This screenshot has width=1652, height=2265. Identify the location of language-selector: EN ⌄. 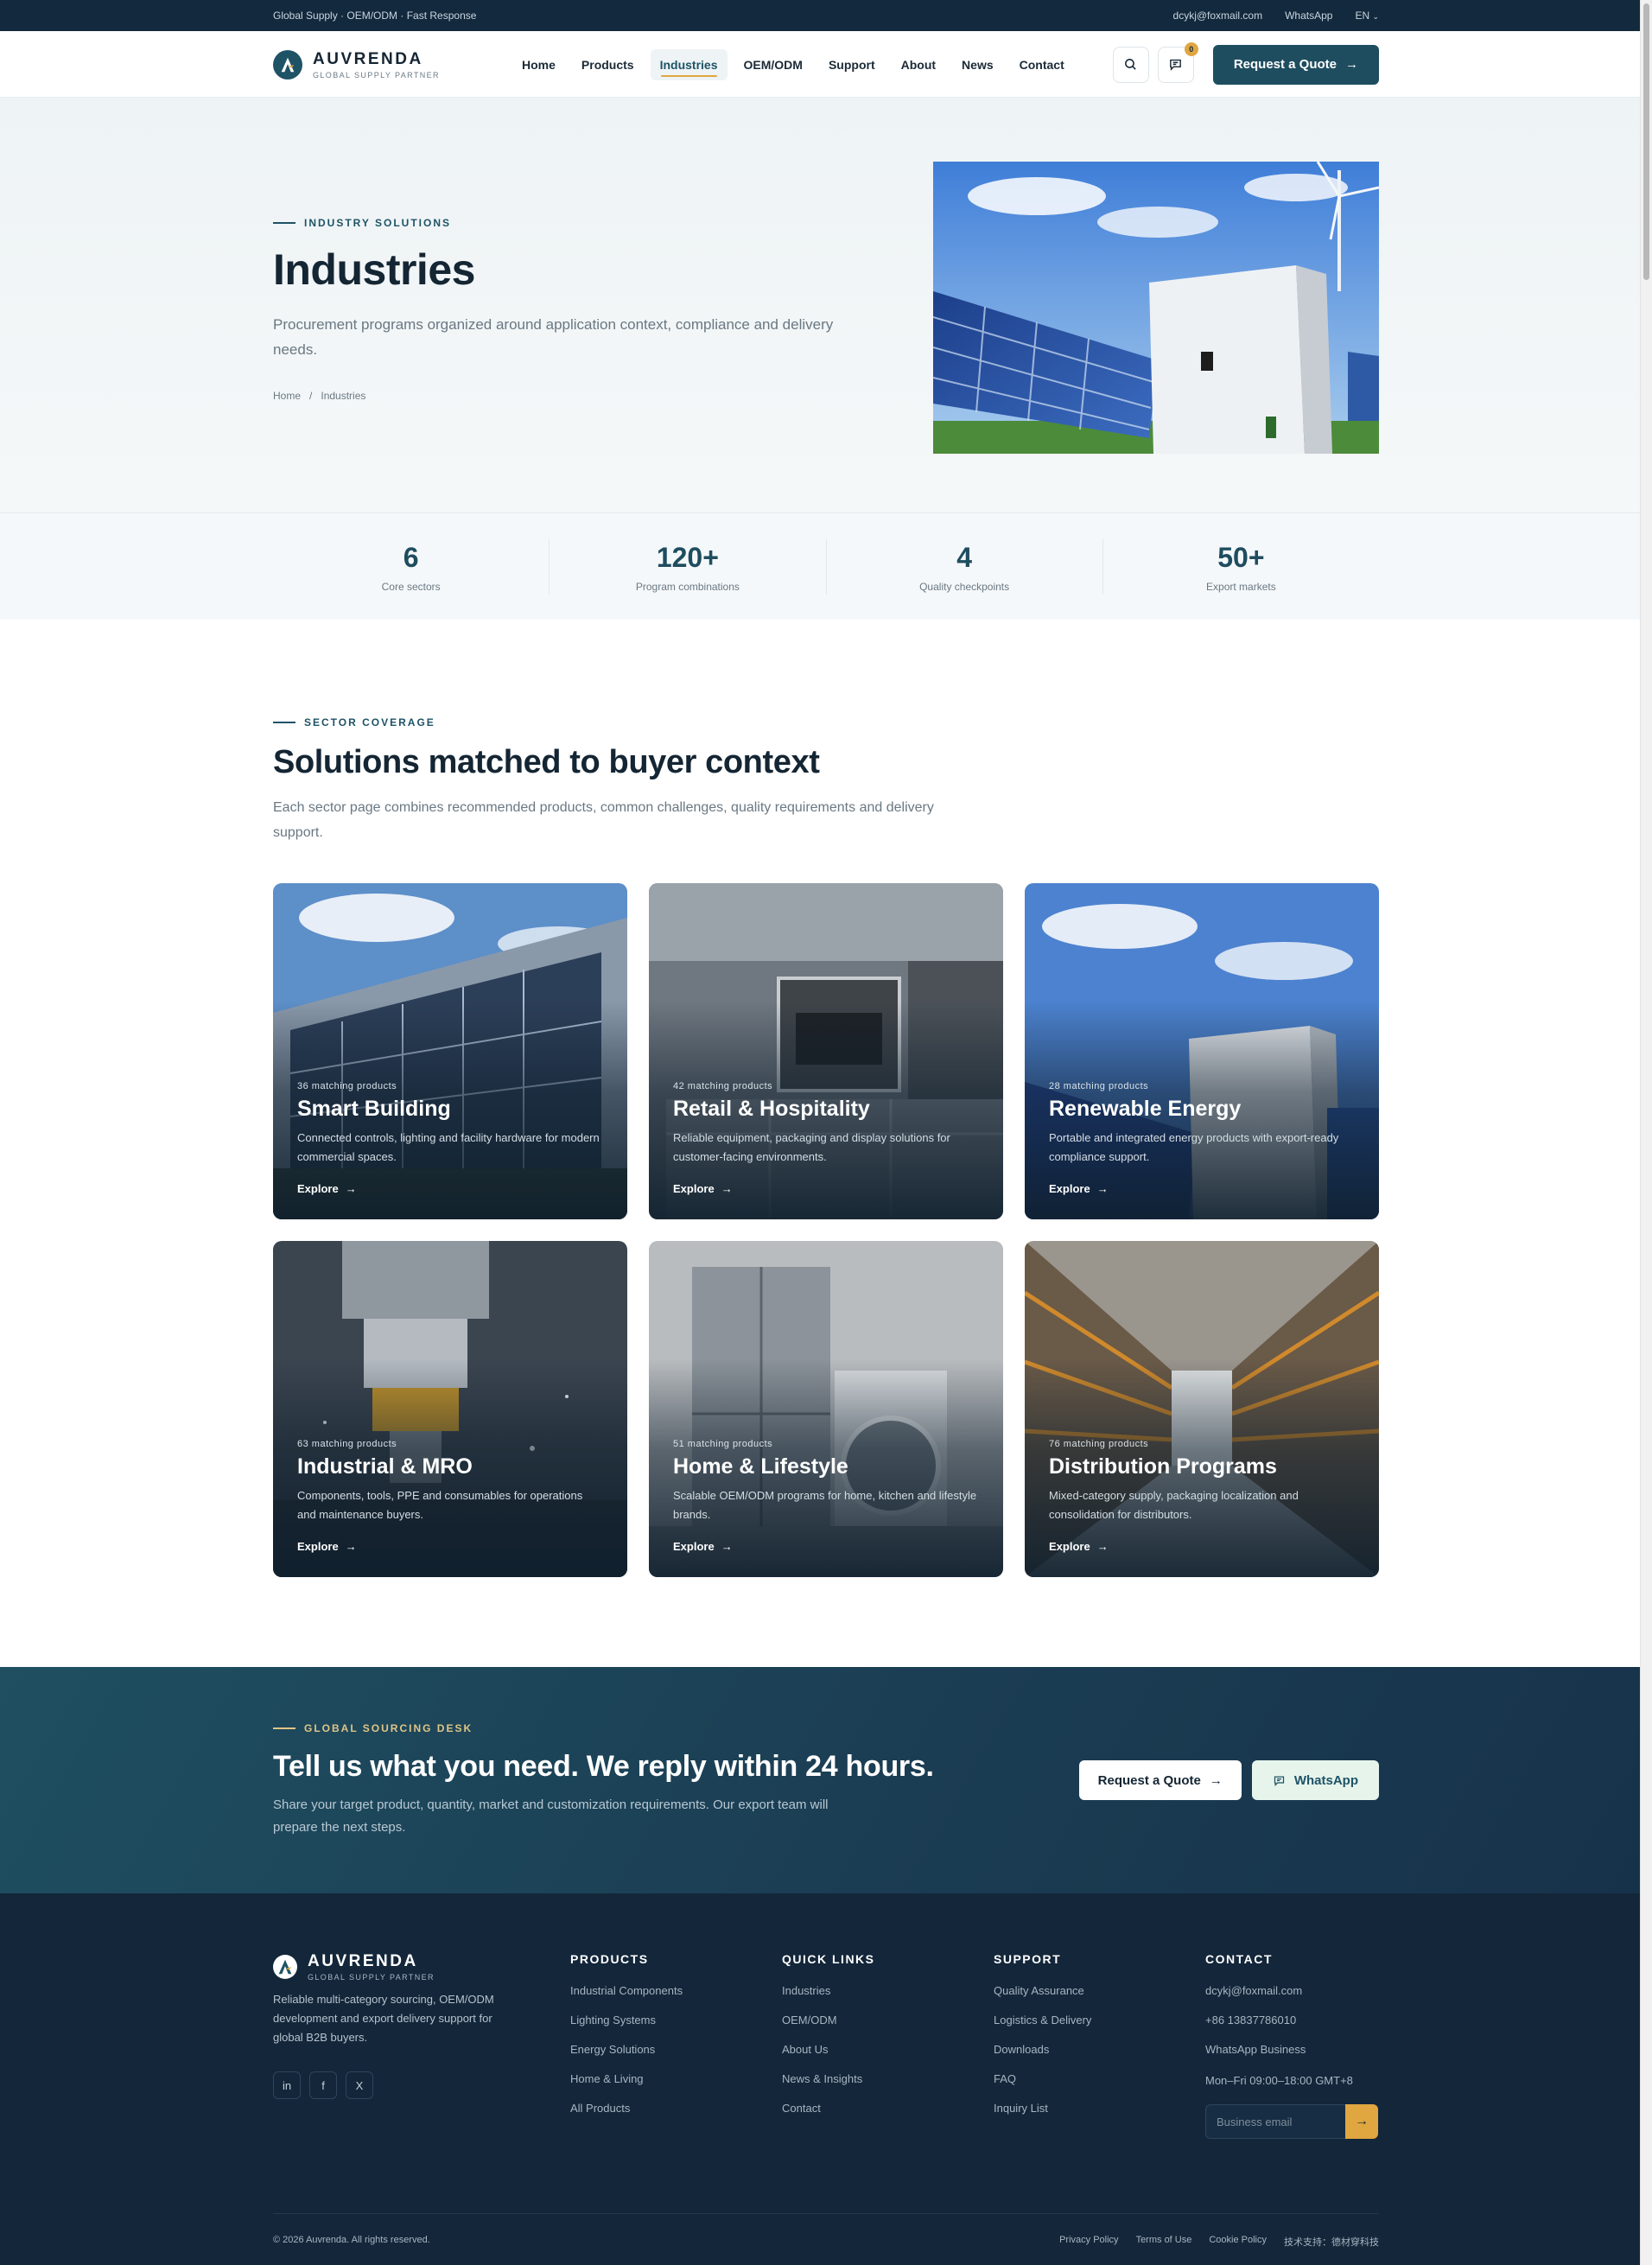
(1367, 16).